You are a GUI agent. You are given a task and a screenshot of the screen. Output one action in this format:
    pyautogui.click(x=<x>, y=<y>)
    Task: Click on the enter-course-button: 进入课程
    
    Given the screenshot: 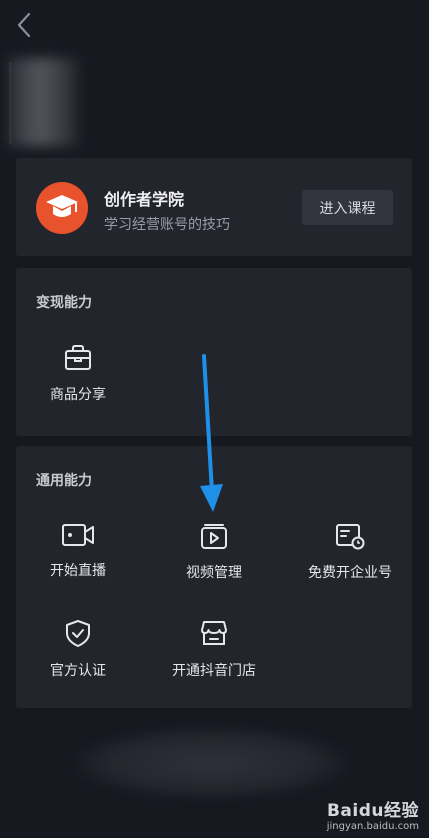 What is the action you would take?
    pyautogui.click(x=347, y=207)
    